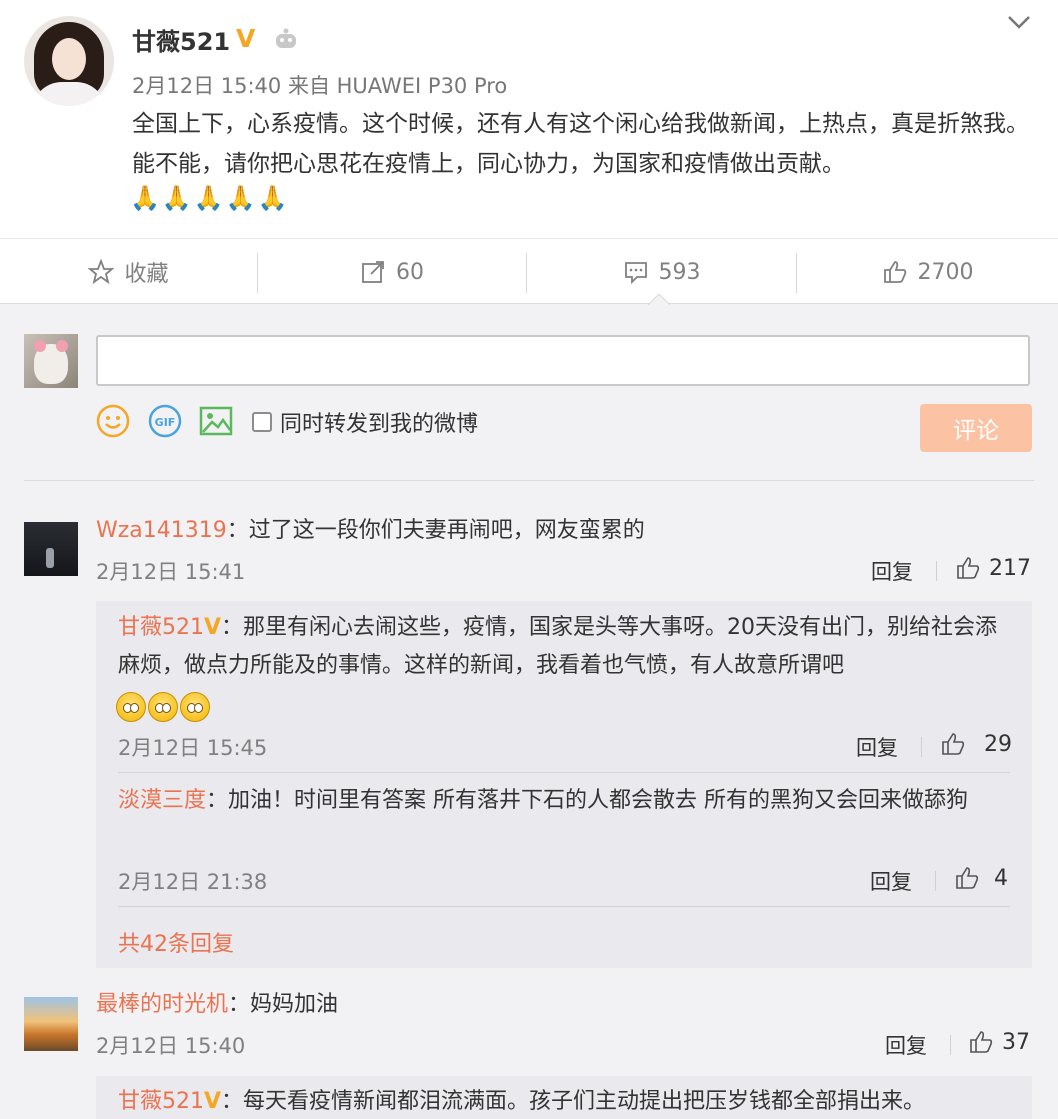  I want to click on chevron-down-icon, so click(1019, 22).